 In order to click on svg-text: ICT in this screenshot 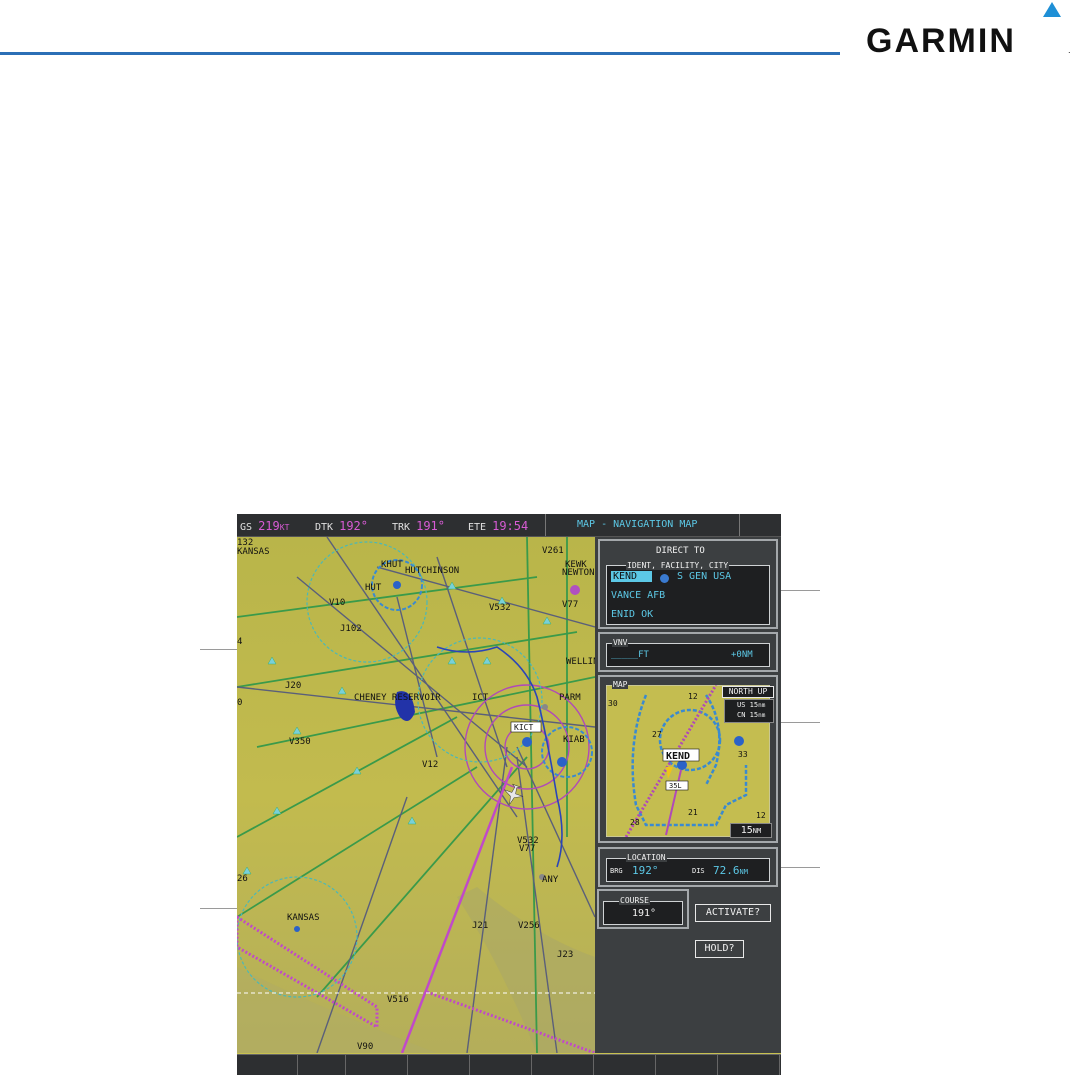, I will do `click(480, 698)`.